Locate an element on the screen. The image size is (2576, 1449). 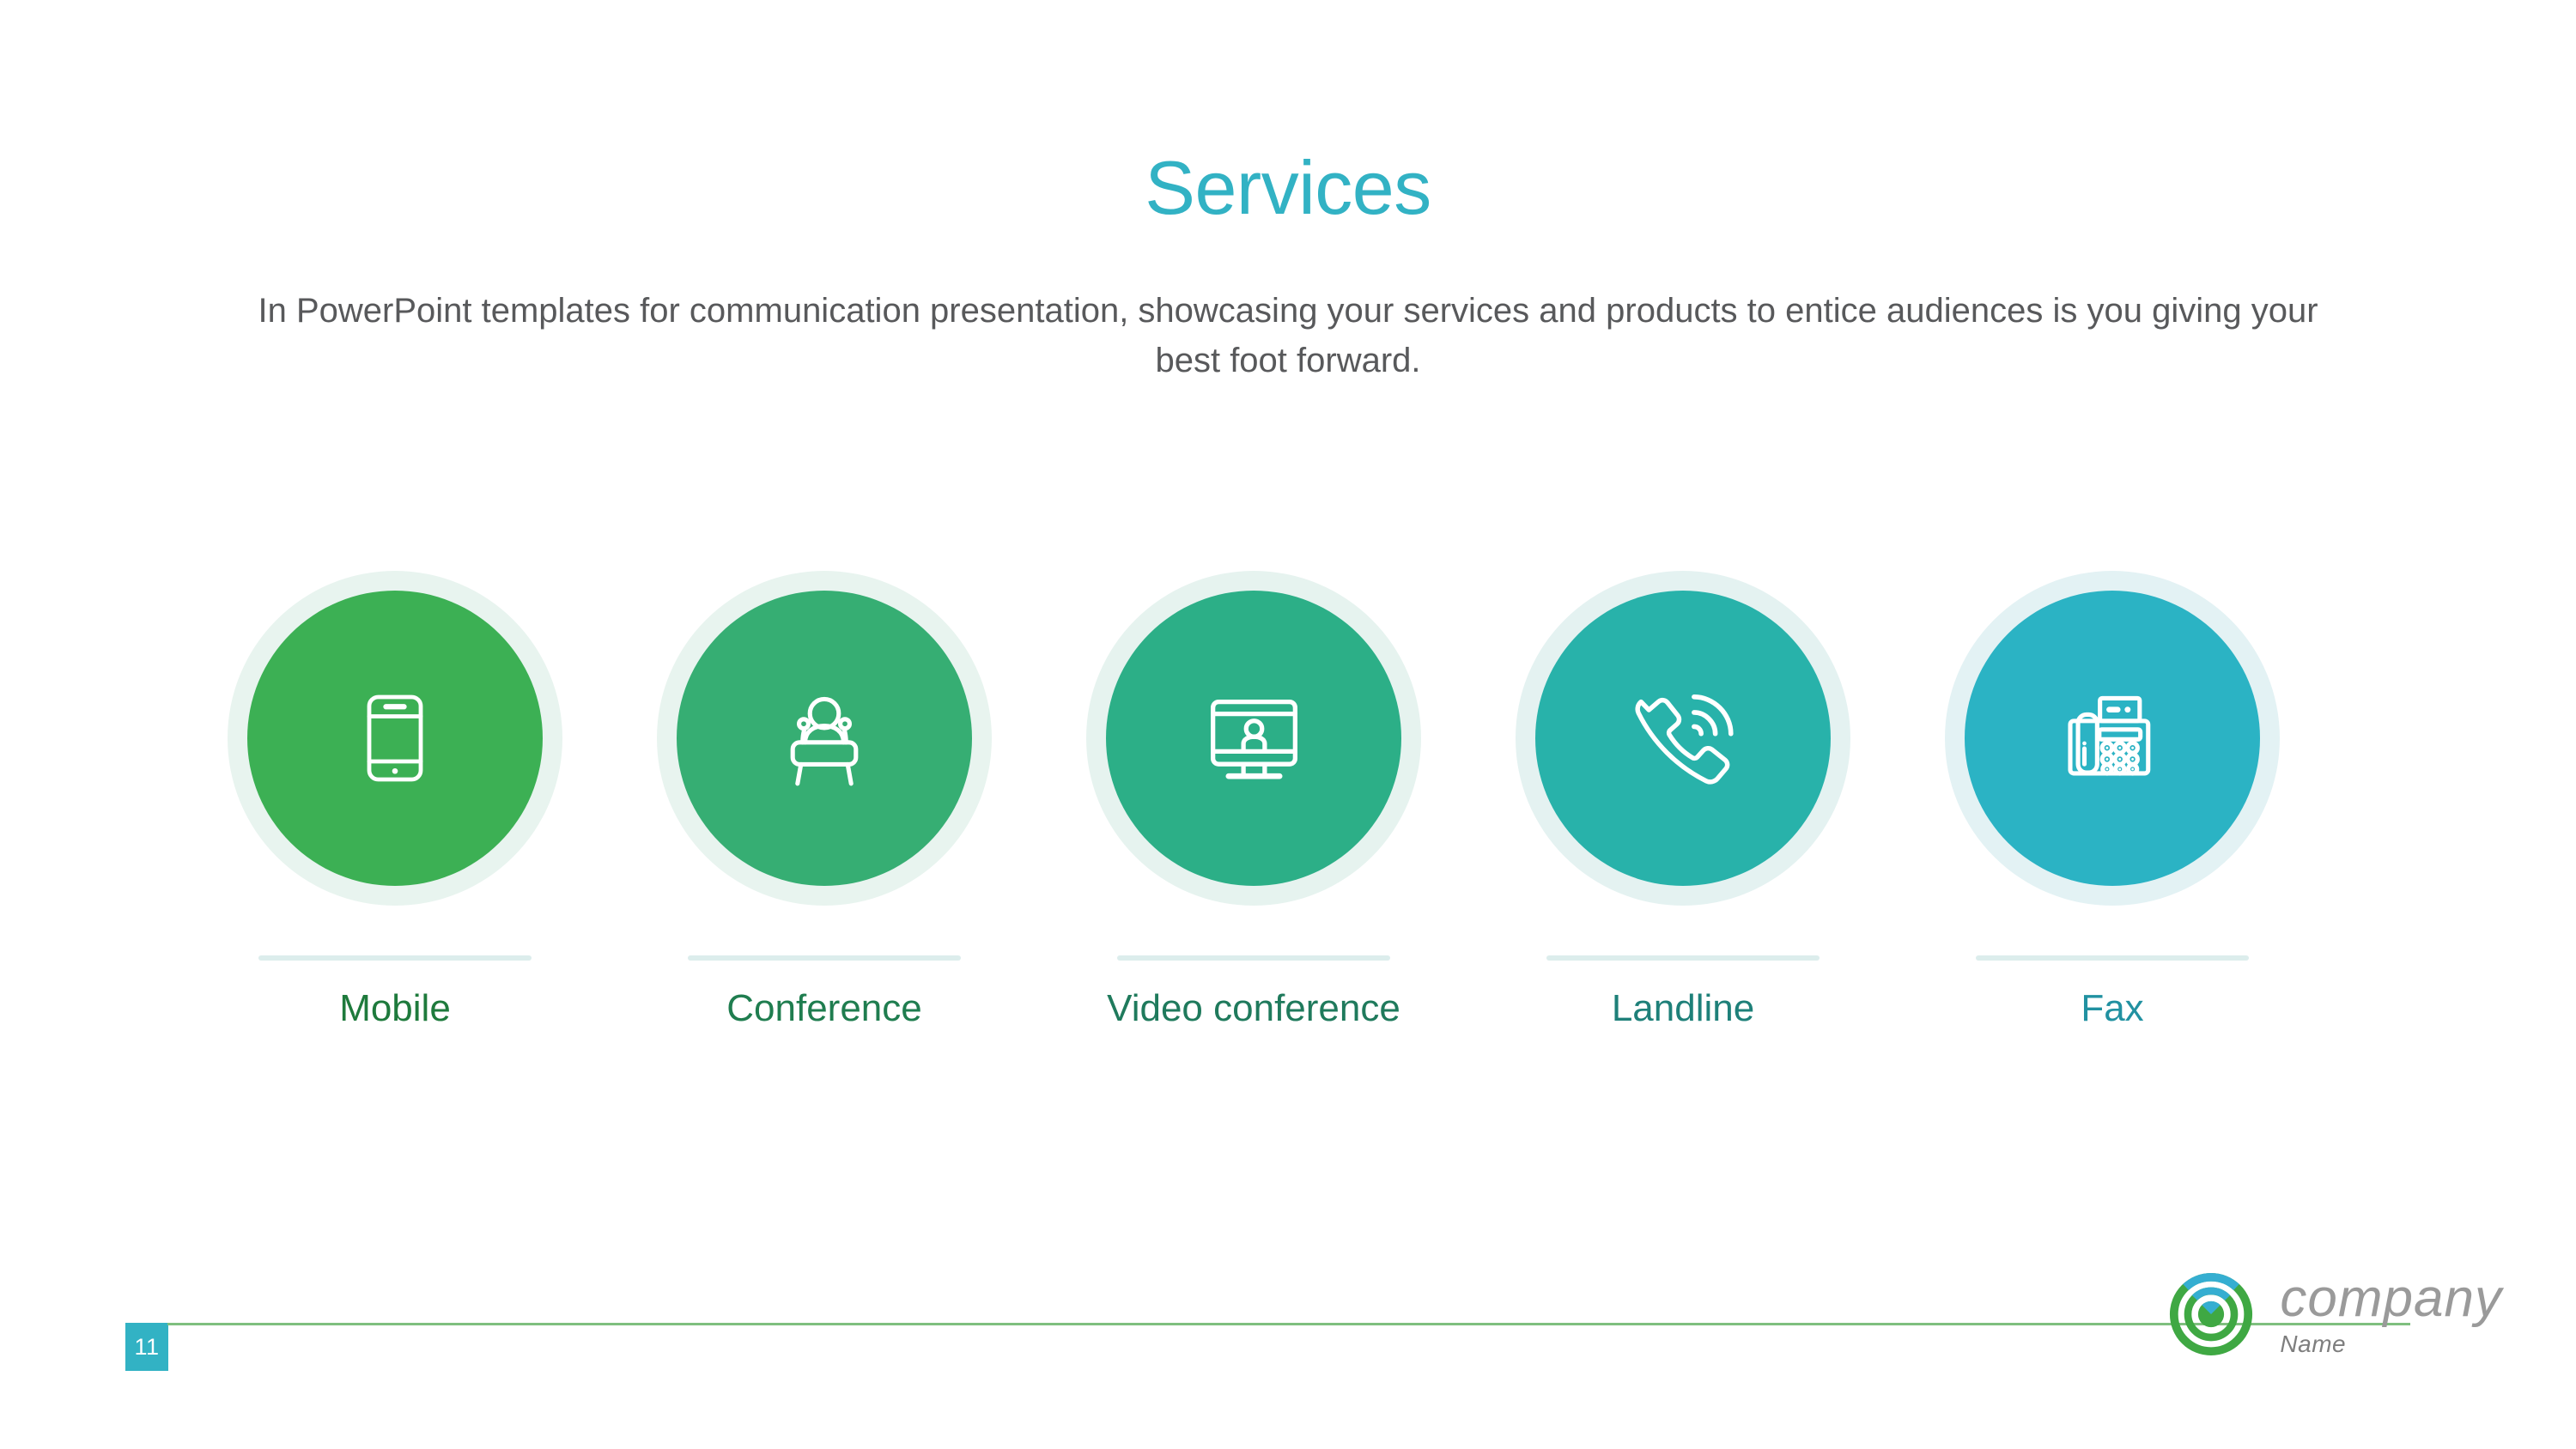
service-card-video-conference: Video conference is located at coordinates (1254, 800).